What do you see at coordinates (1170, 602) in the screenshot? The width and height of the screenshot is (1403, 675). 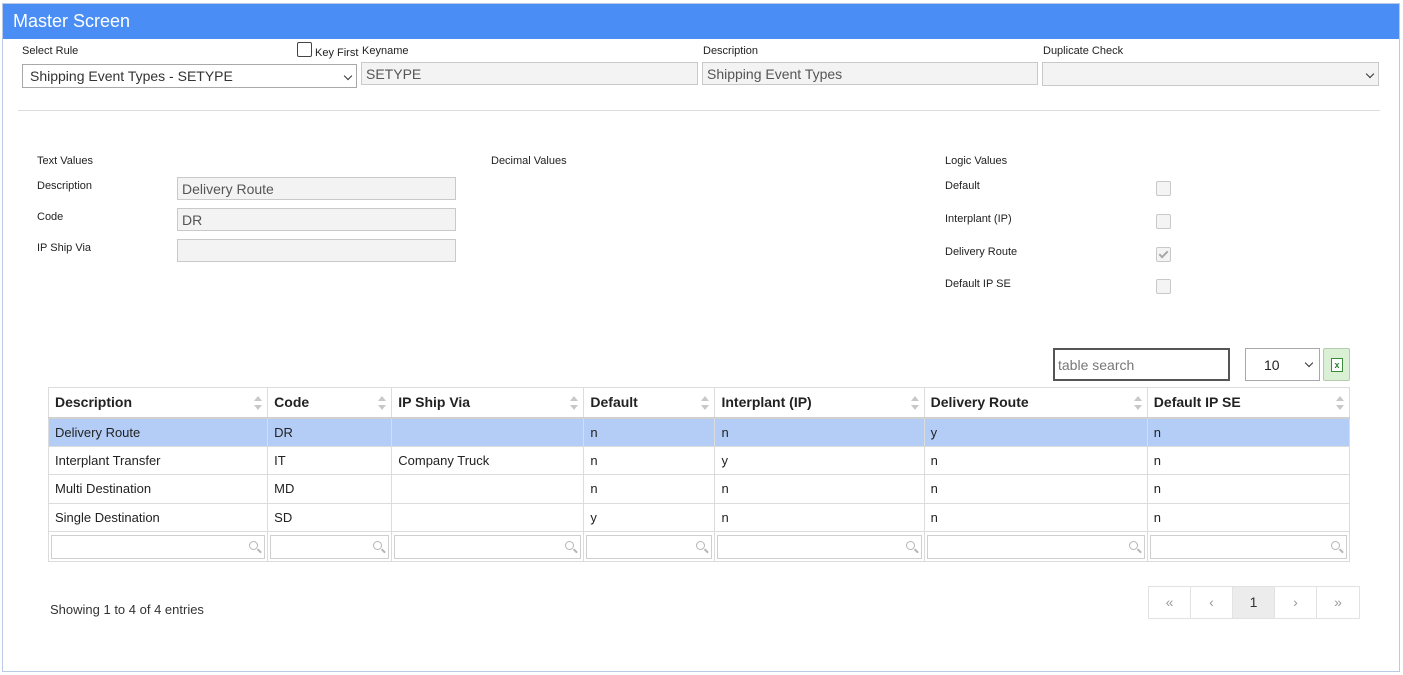 I see `first-page-button: «` at bounding box center [1170, 602].